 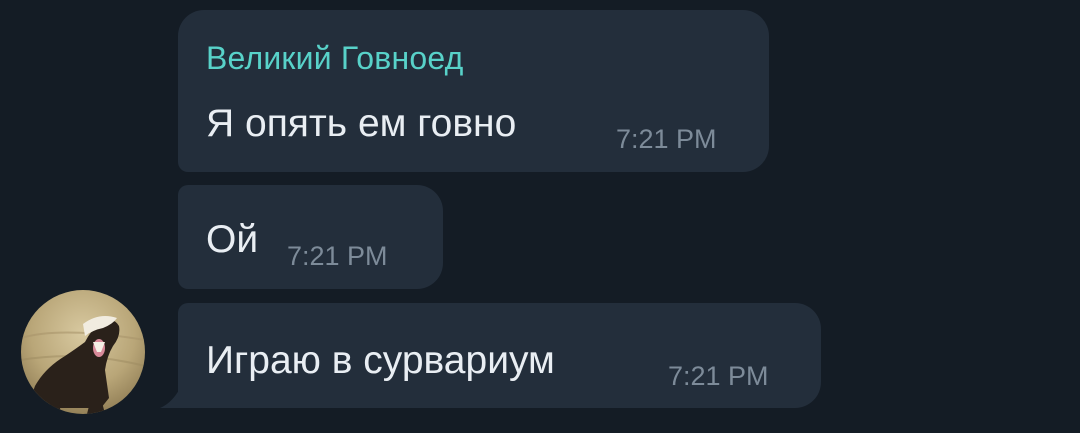 What do you see at coordinates (361, 123) in the screenshot?
I see `message-text: Я опять ем говно` at bounding box center [361, 123].